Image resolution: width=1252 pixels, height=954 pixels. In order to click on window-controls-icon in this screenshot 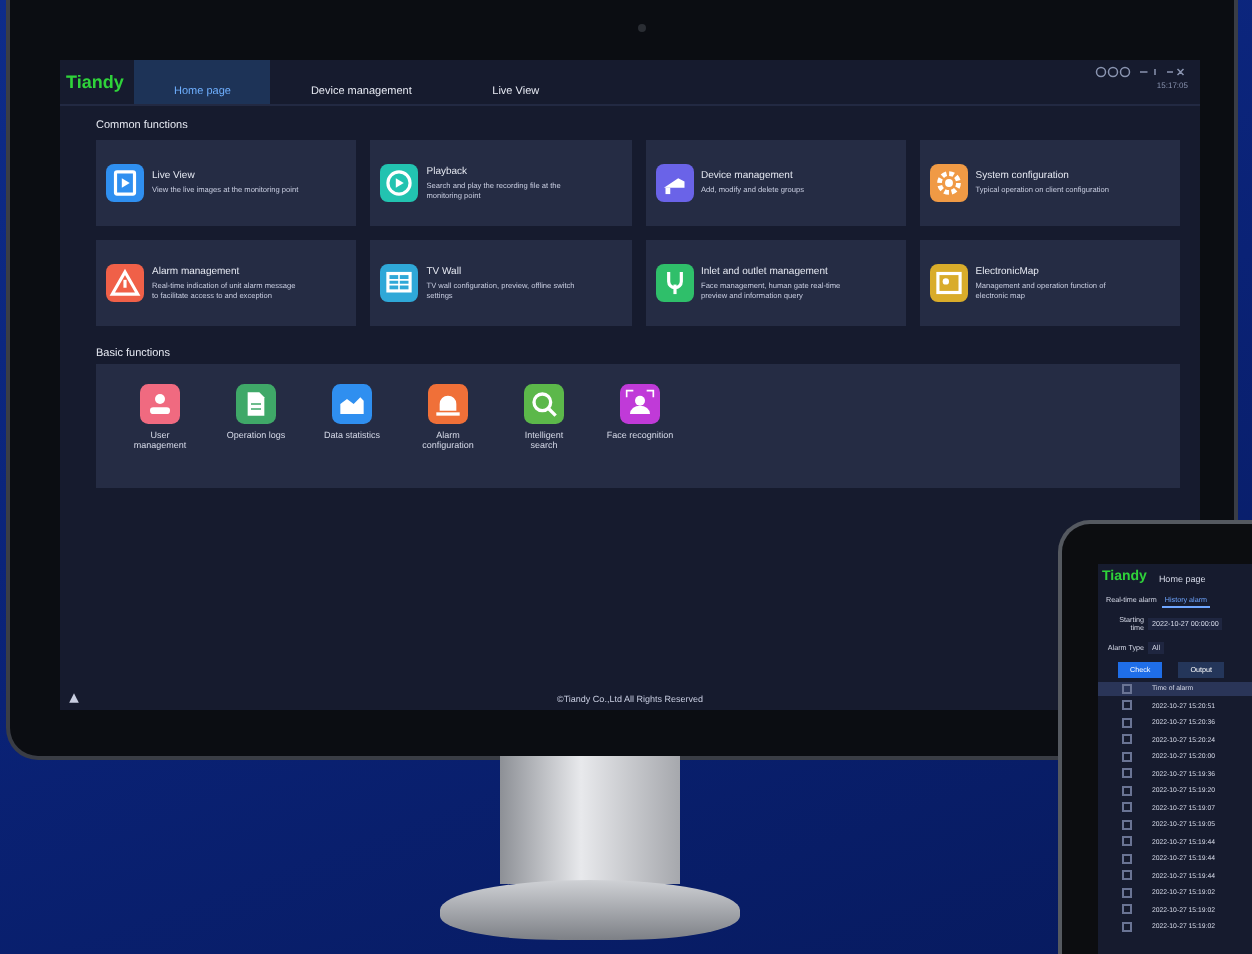, I will do `click(1140, 72)`.